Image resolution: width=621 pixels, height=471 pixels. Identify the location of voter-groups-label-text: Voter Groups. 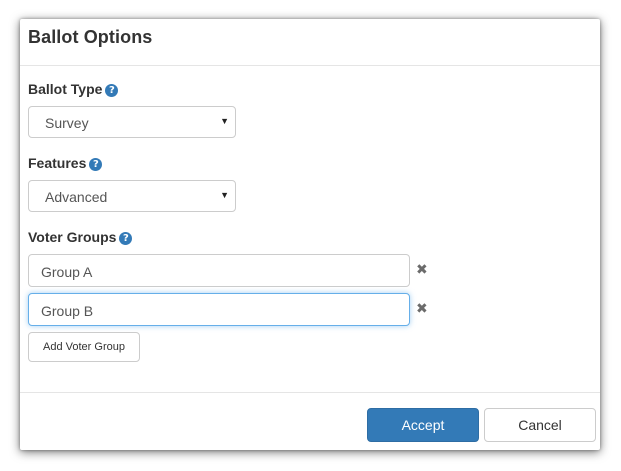
(72, 237).